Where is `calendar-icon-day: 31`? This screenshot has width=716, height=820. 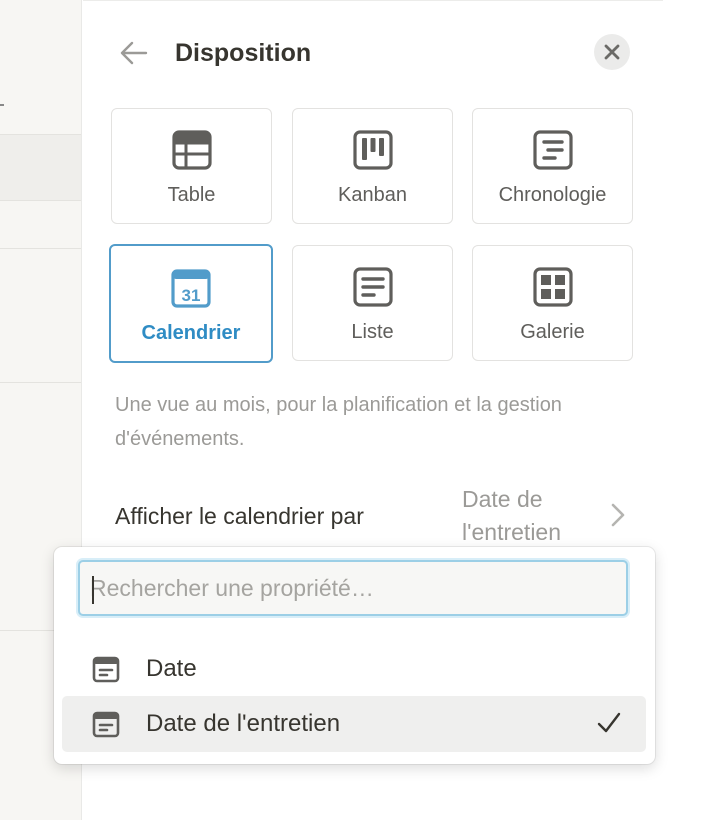
calendar-icon-day: 31 is located at coordinates (191, 295).